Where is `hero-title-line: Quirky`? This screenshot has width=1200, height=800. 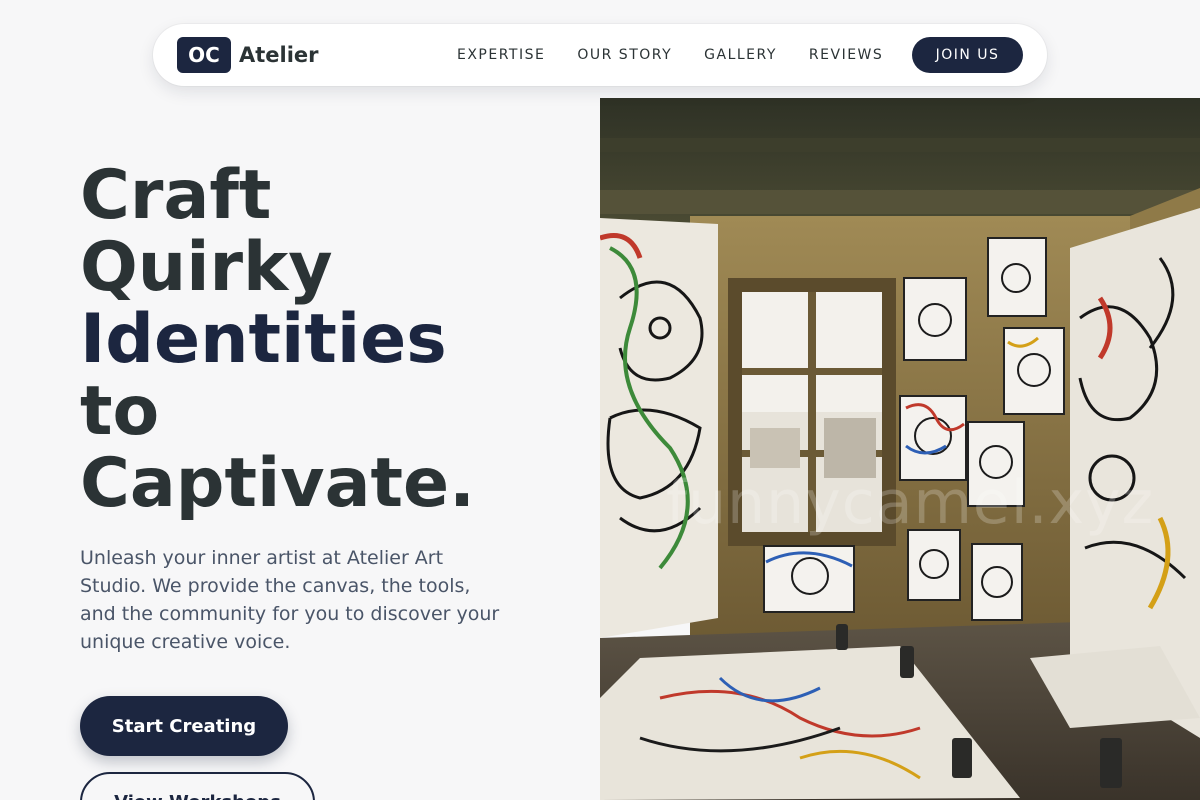 hero-title-line: Quirky is located at coordinates (206, 267).